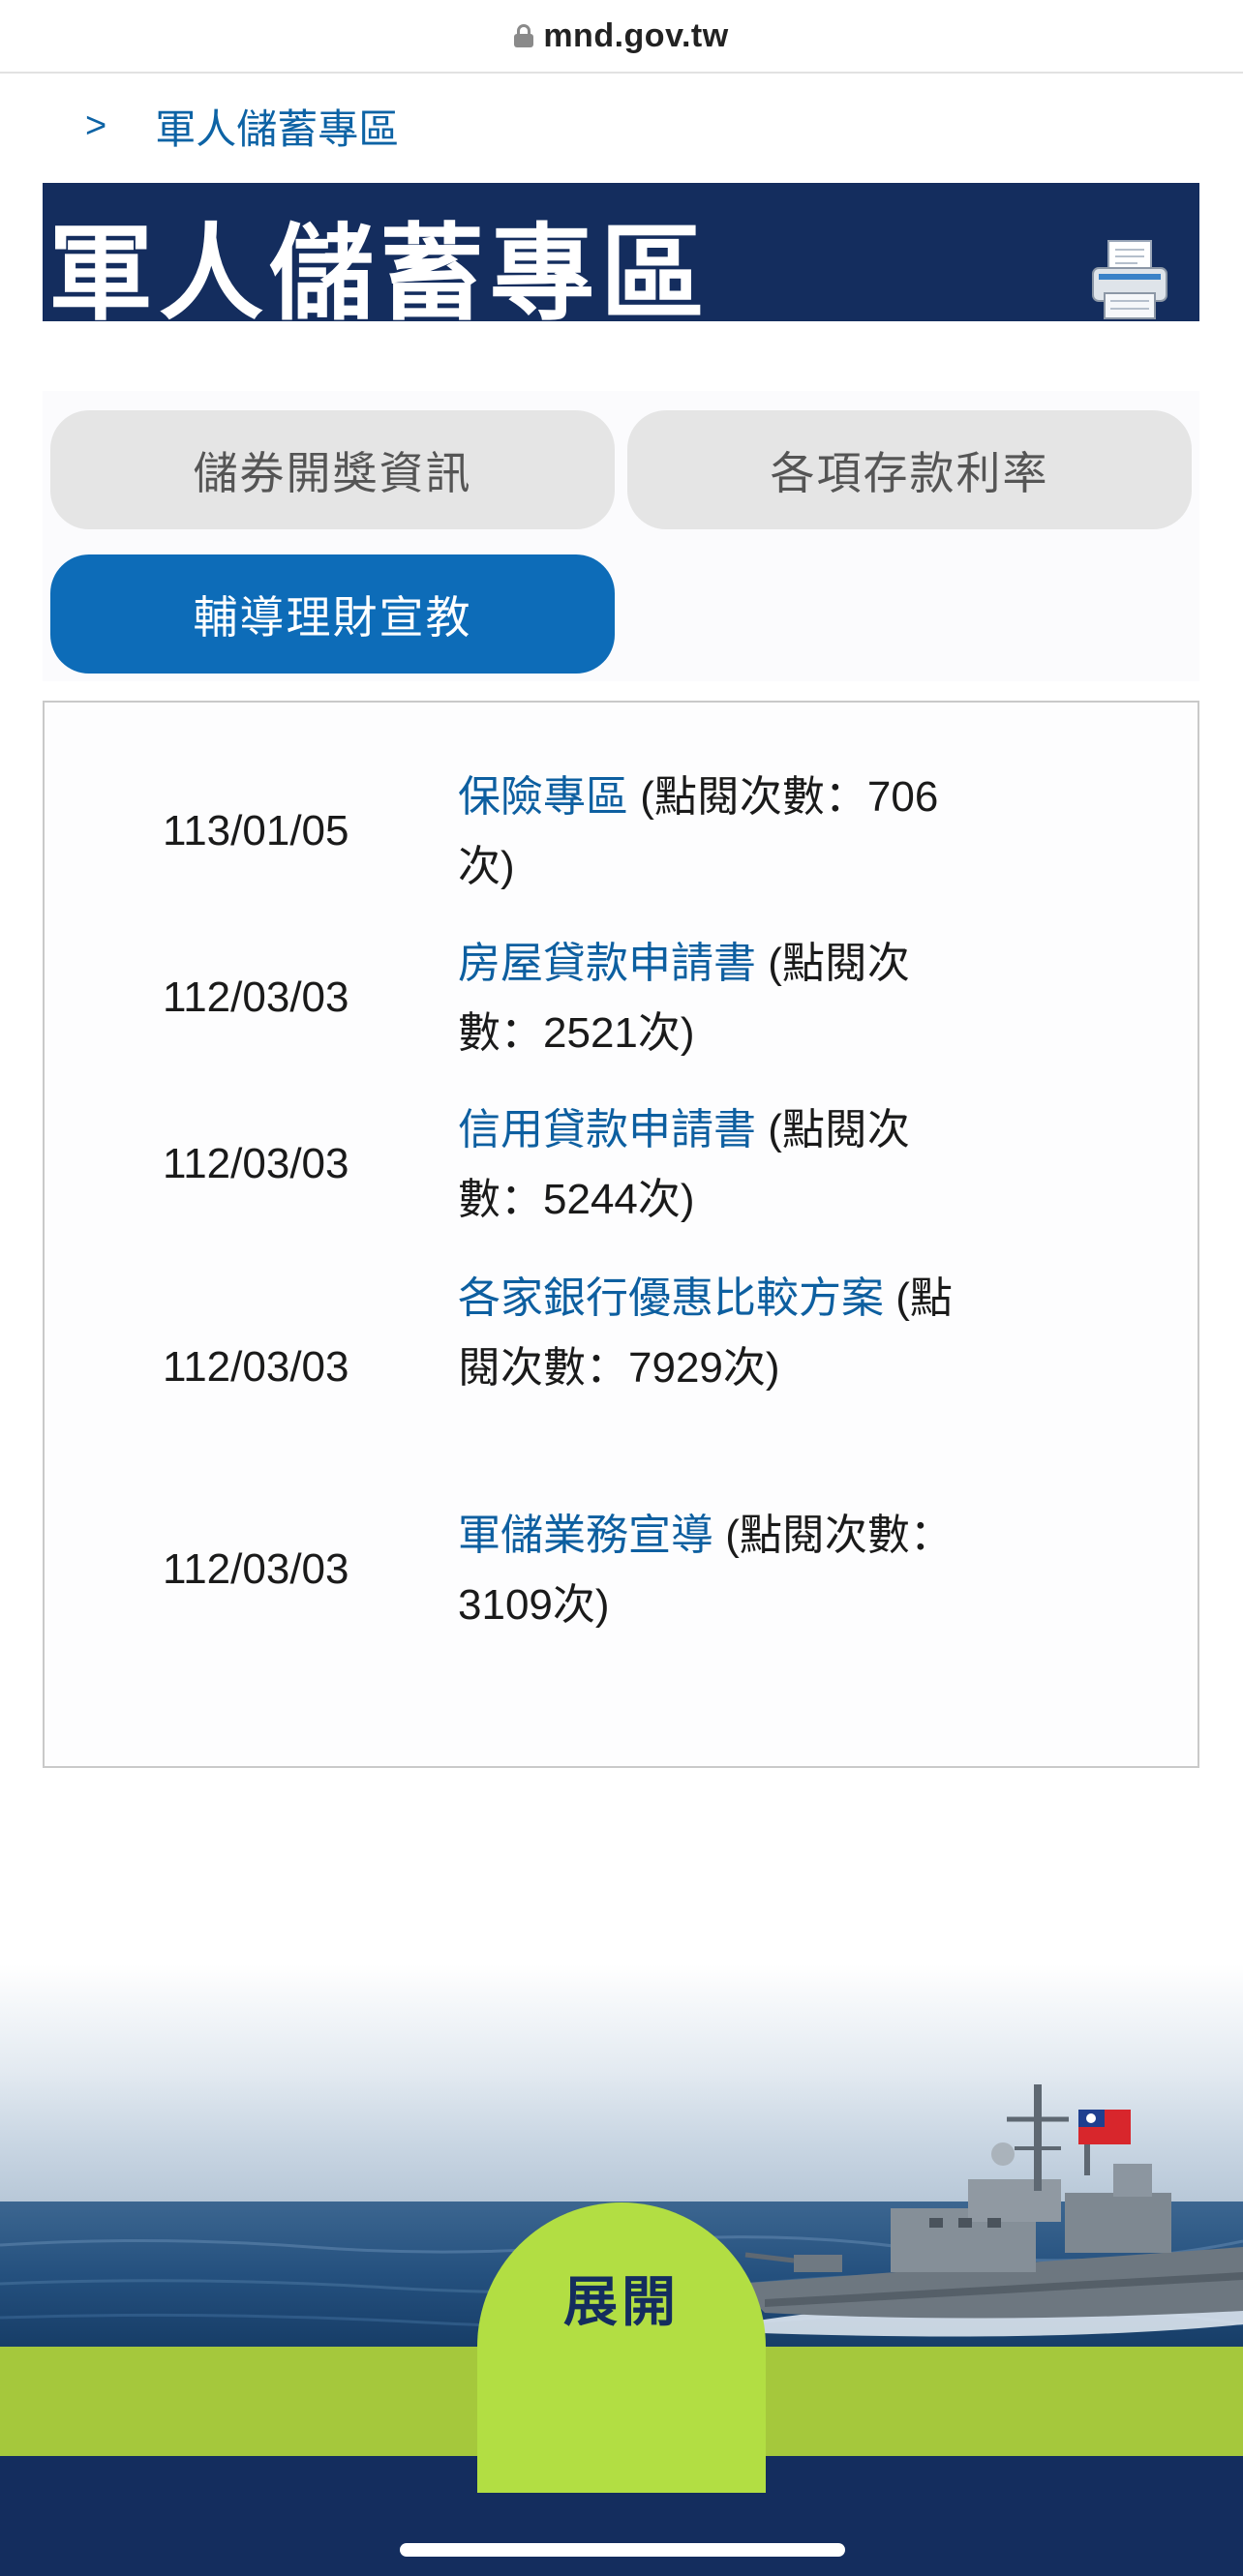 This screenshot has height=2576, width=1243. What do you see at coordinates (676, 1368) in the screenshot?
I see `views-count: 7929` at bounding box center [676, 1368].